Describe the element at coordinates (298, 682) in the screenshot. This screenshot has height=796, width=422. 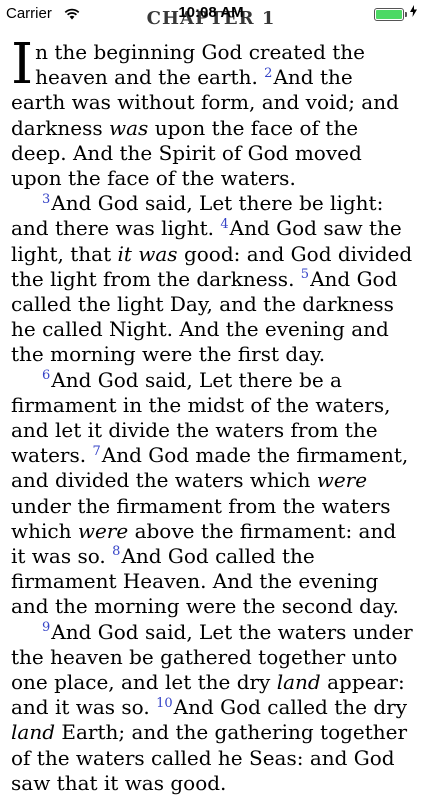
I see `verse-9-italic: land` at that location.